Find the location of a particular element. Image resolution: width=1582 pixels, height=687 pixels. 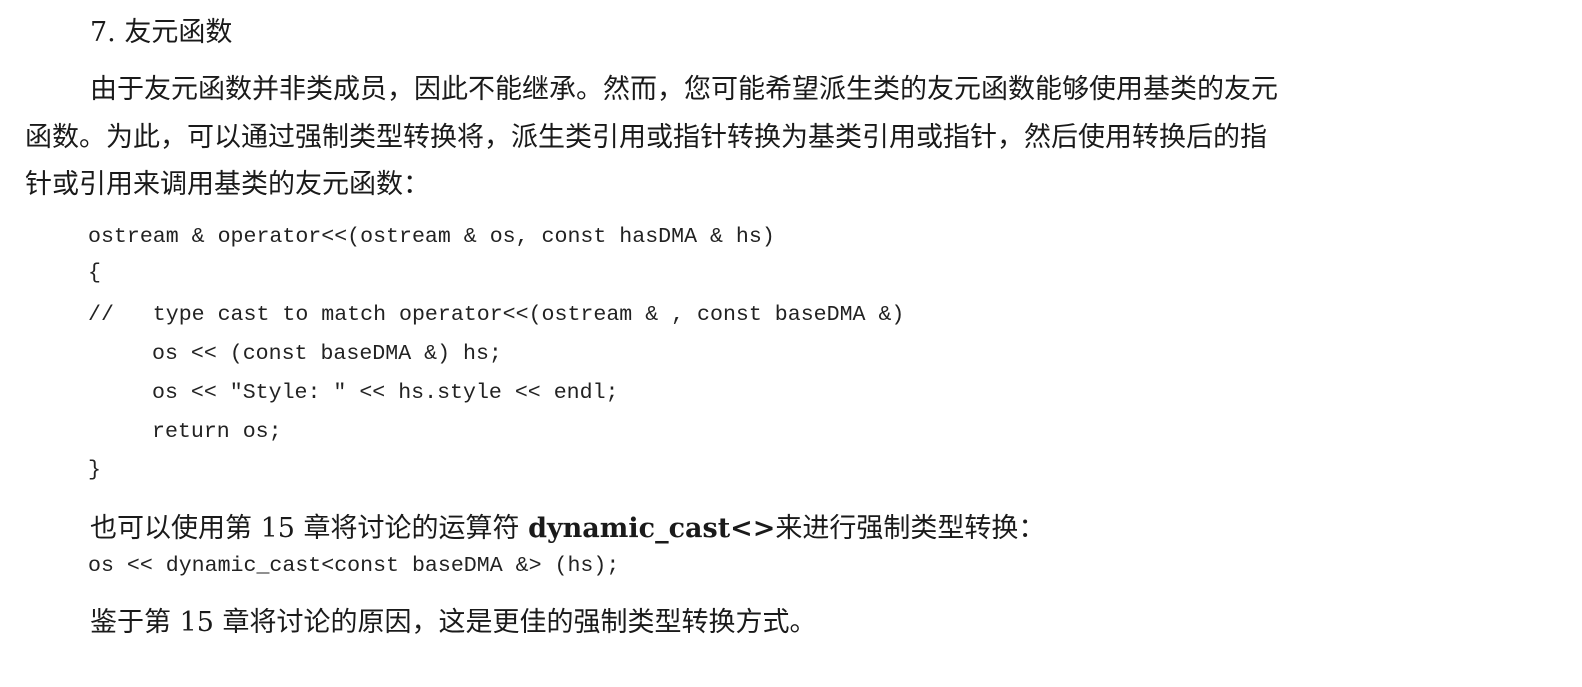

section-heading: 7. 友元函数 is located at coordinates (161, 32).